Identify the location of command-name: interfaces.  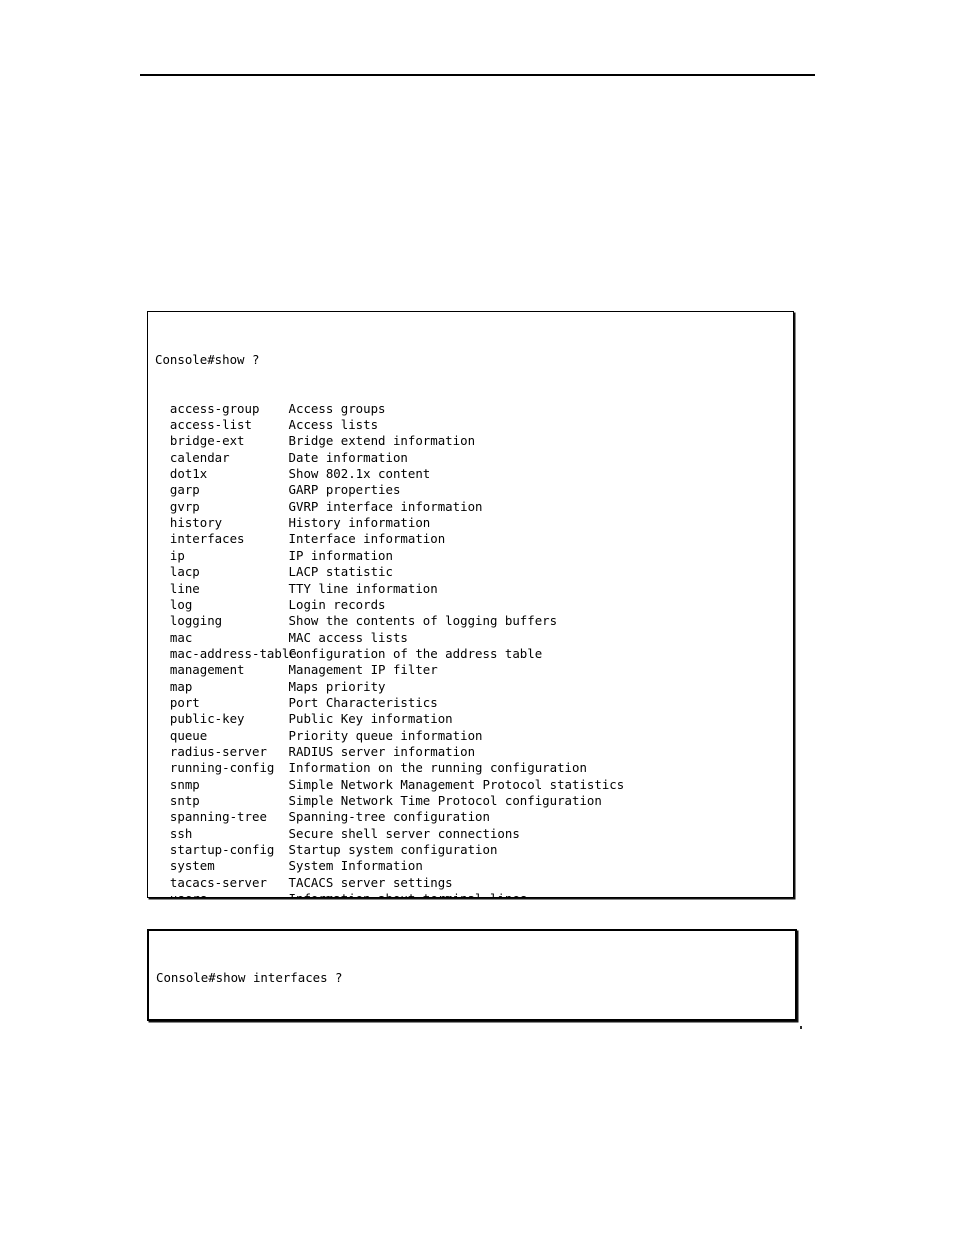
(207, 539).